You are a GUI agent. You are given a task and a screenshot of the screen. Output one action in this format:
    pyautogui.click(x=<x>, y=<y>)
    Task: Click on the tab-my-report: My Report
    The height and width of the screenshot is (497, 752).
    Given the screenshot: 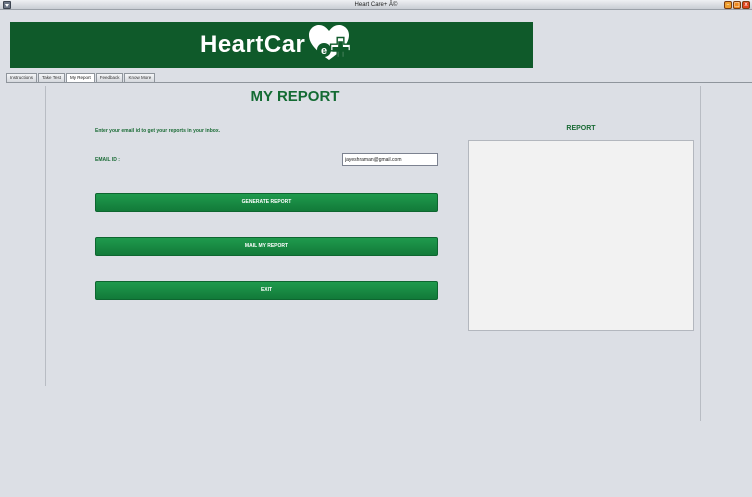 What is the action you would take?
    pyautogui.click(x=80, y=77)
    